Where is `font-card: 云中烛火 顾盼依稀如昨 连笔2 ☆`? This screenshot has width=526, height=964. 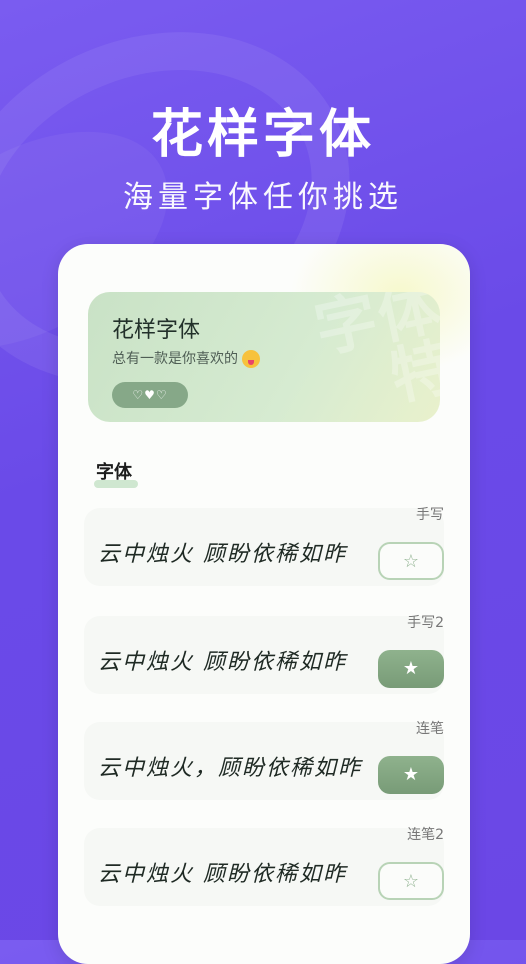
font-card: 云中烛火 顾盼依稀如昨 连笔2 ☆ is located at coordinates (264, 866).